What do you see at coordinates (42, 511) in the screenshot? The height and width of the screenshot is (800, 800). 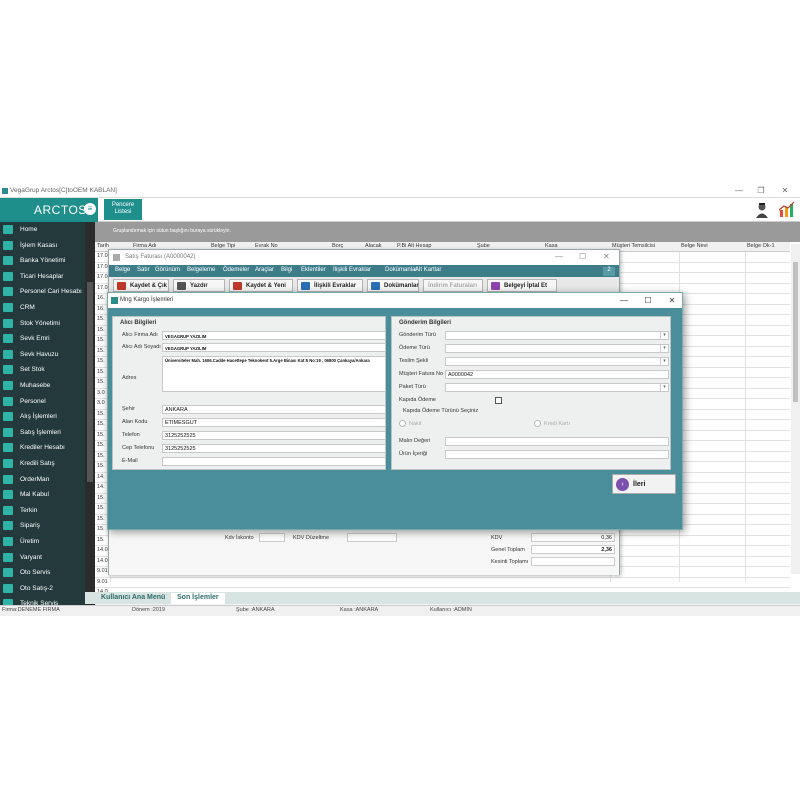 I see `sidebar-item: Terkin` at bounding box center [42, 511].